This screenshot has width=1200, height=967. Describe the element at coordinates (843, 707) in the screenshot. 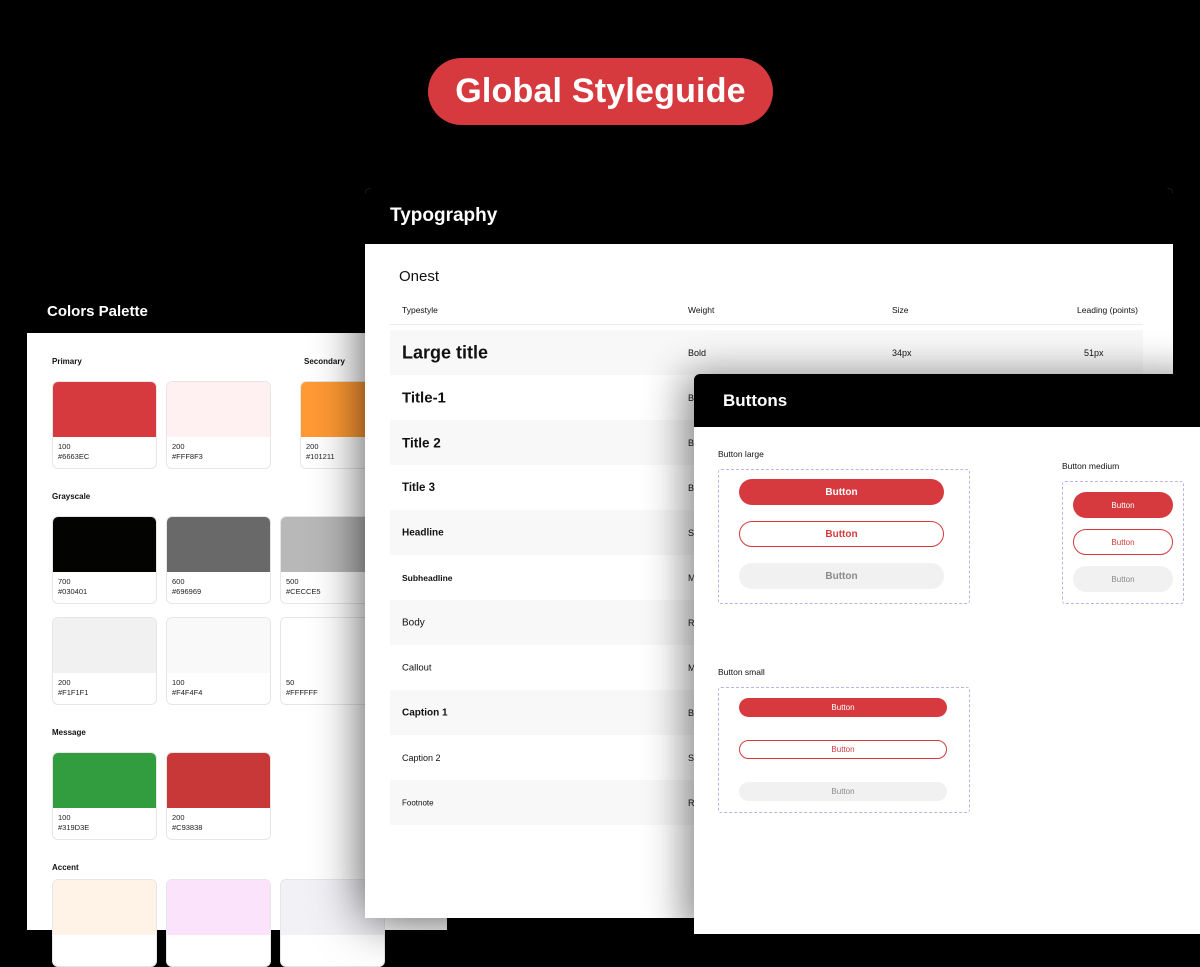

I see `small-primary-button: Button` at that location.